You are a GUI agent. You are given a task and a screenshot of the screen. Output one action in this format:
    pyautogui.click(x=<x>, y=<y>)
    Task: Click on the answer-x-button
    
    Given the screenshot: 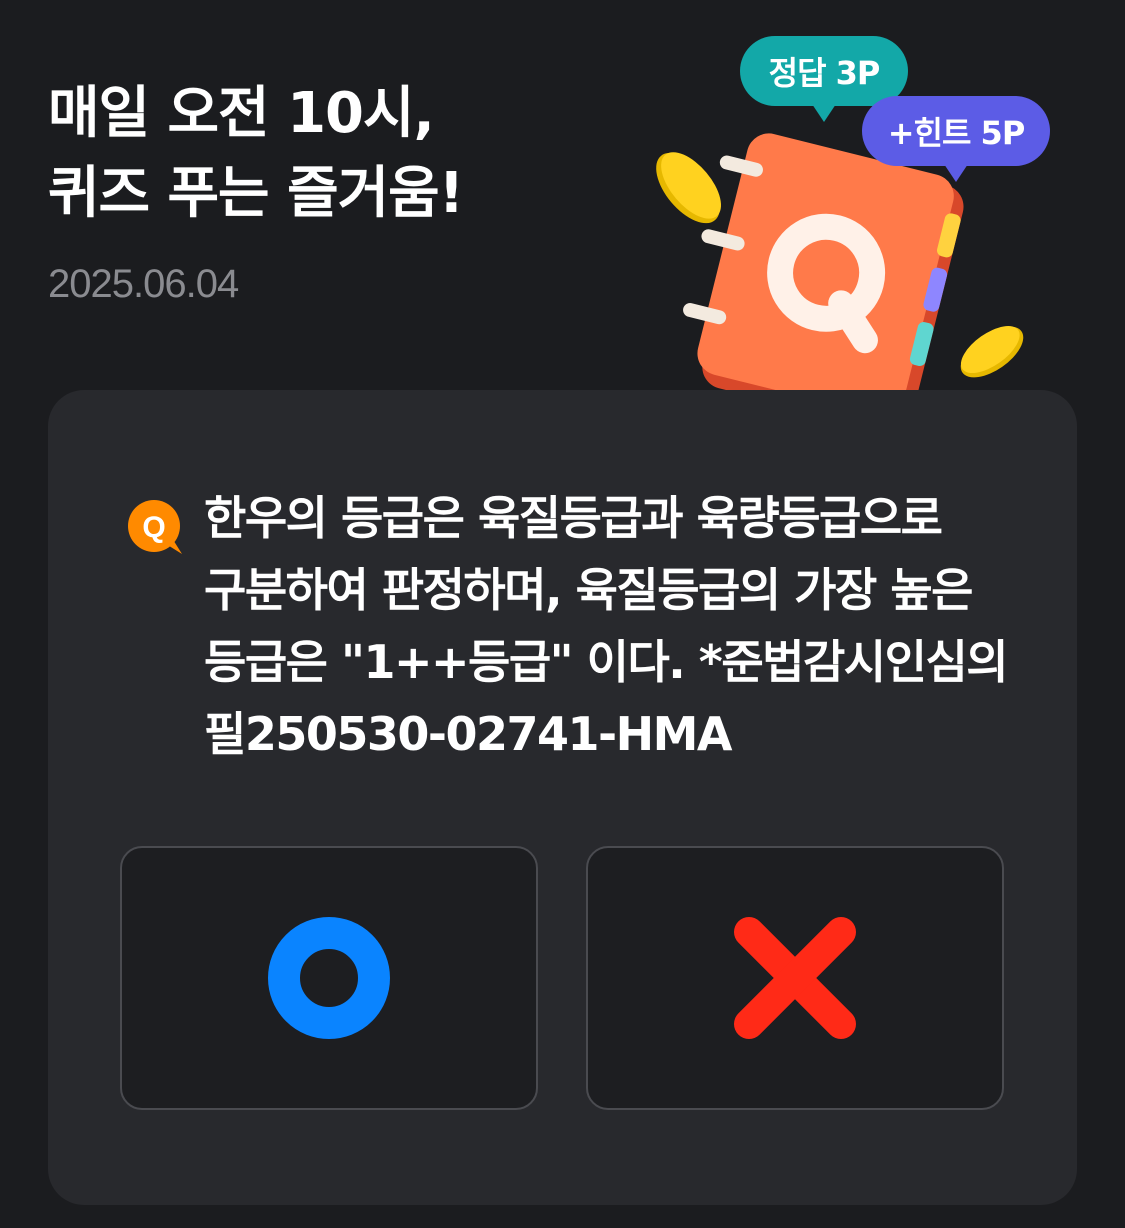 What is the action you would take?
    pyautogui.click(x=795, y=978)
    